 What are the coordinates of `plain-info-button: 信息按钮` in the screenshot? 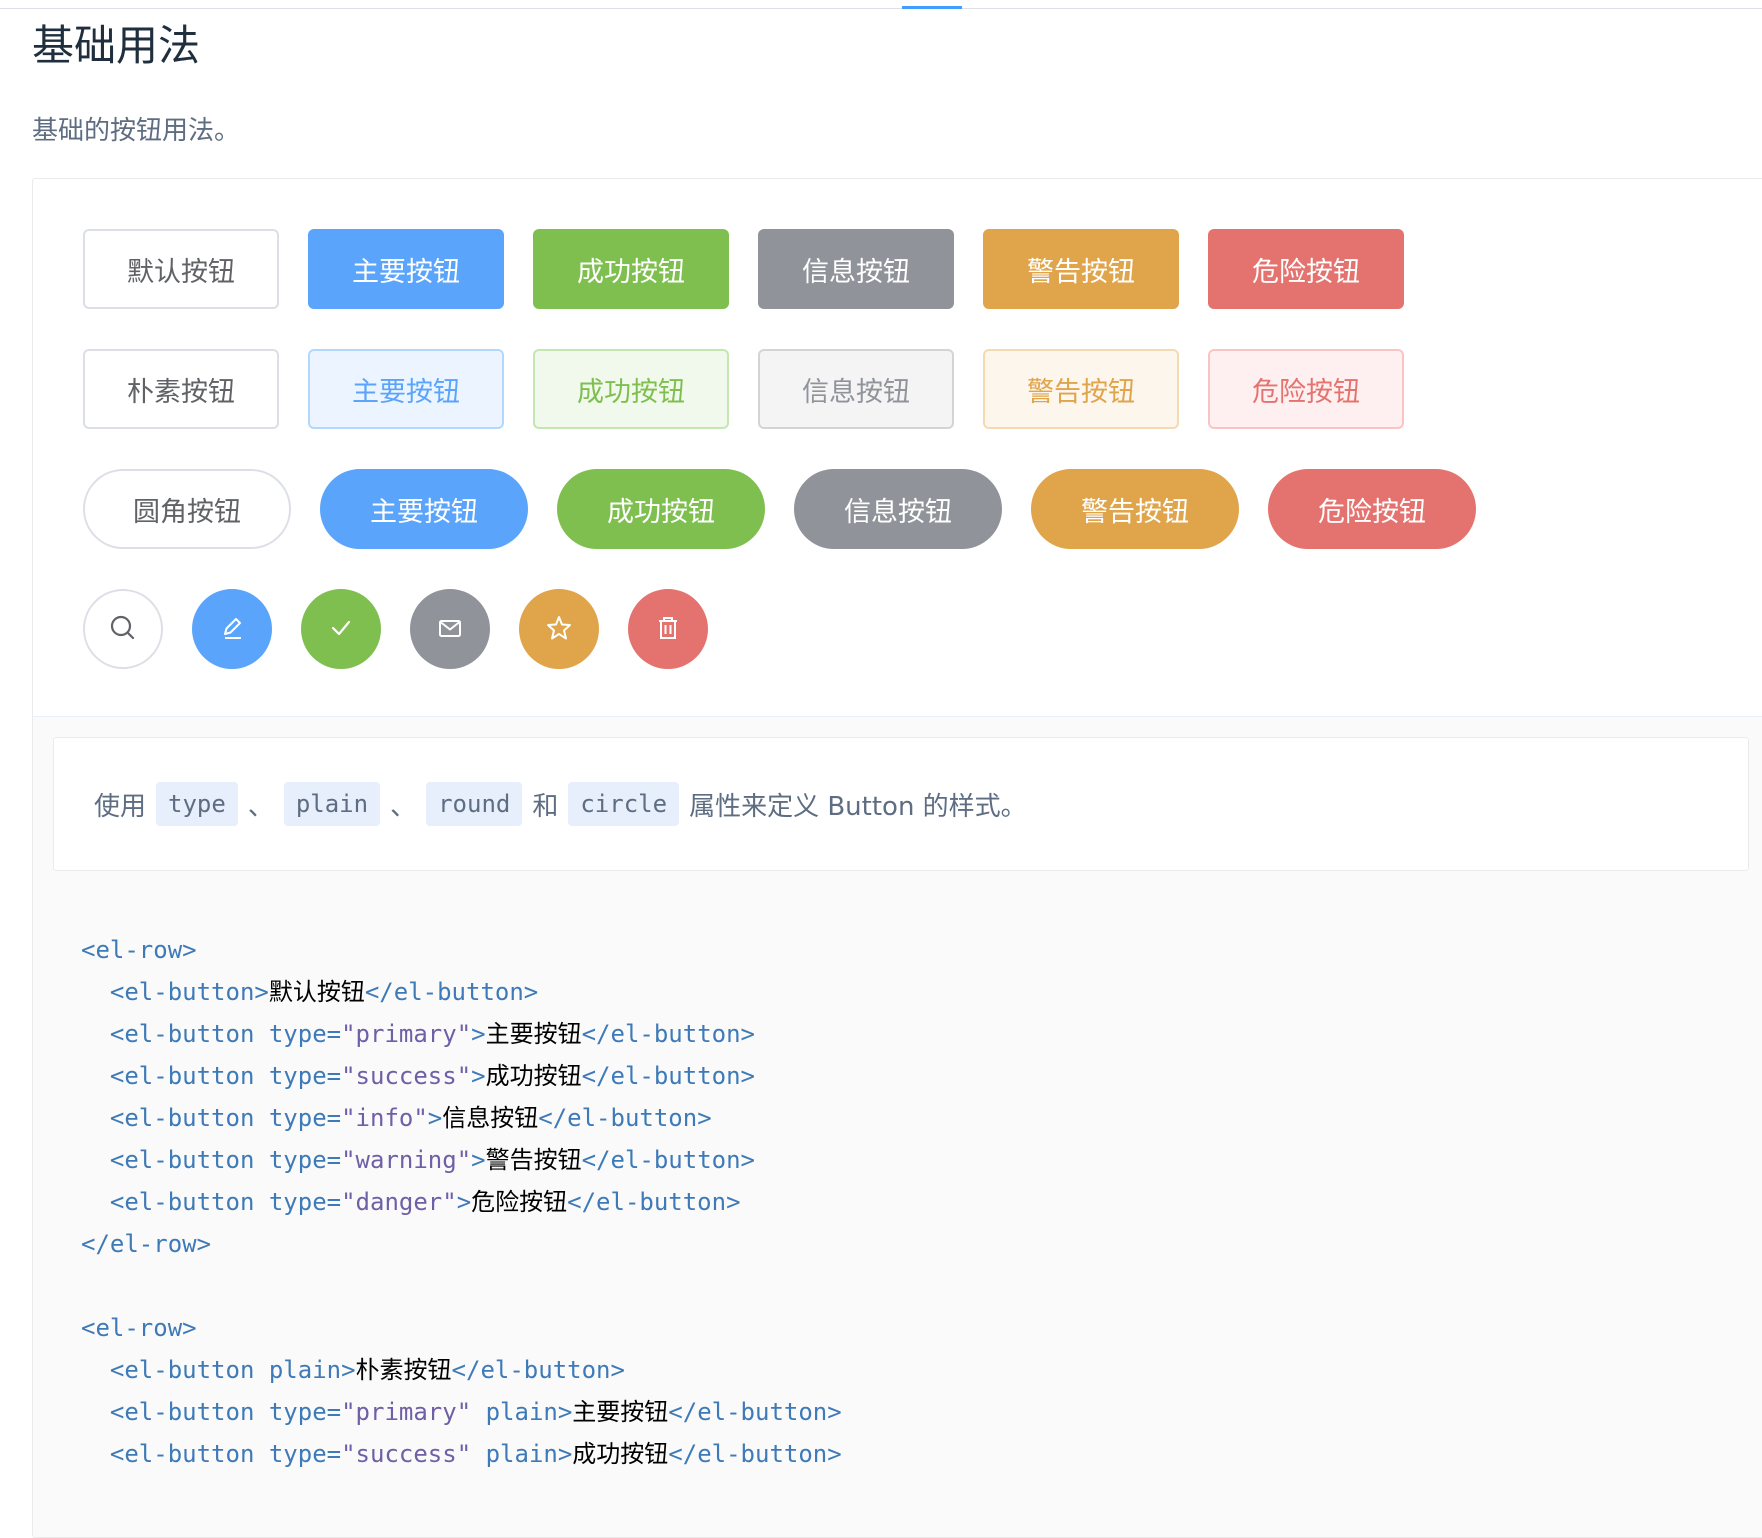 It's located at (856, 389).